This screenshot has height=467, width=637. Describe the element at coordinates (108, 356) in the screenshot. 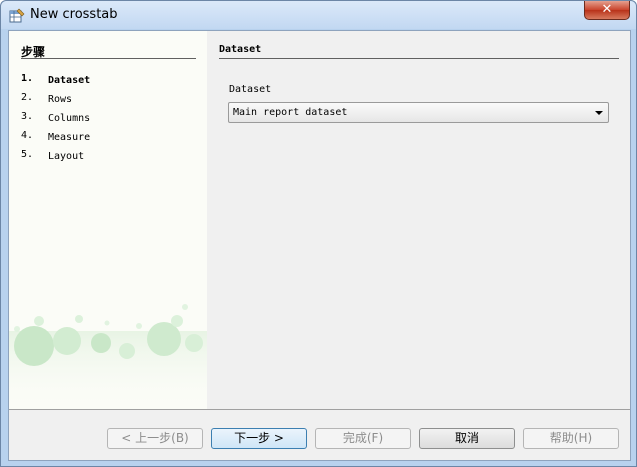

I see `bubbles-decoration` at that location.